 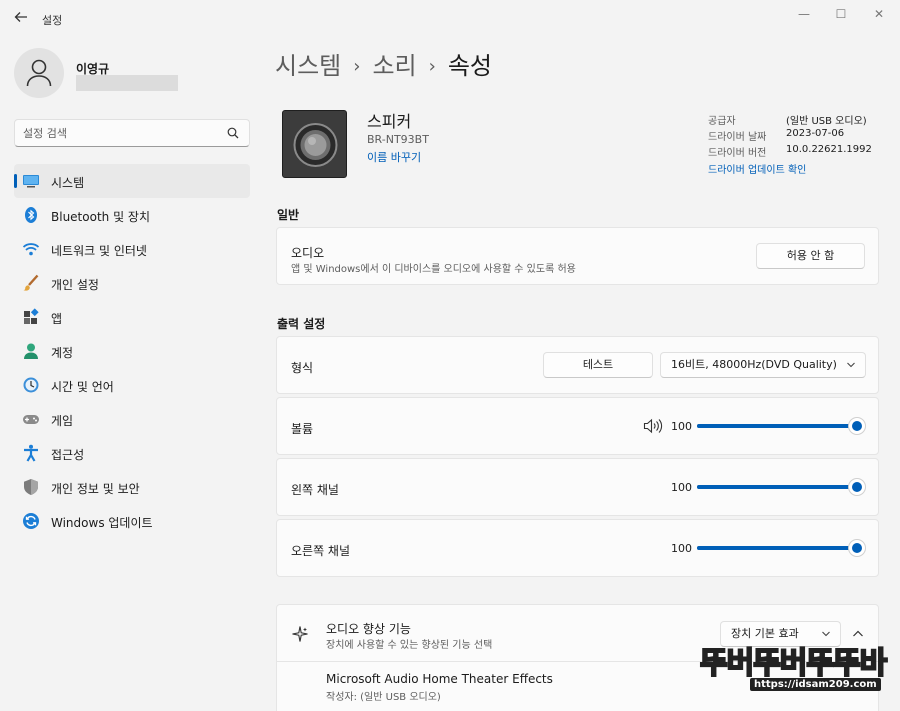 I want to click on output-section-title: 출력 설정, so click(x=301, y=324).